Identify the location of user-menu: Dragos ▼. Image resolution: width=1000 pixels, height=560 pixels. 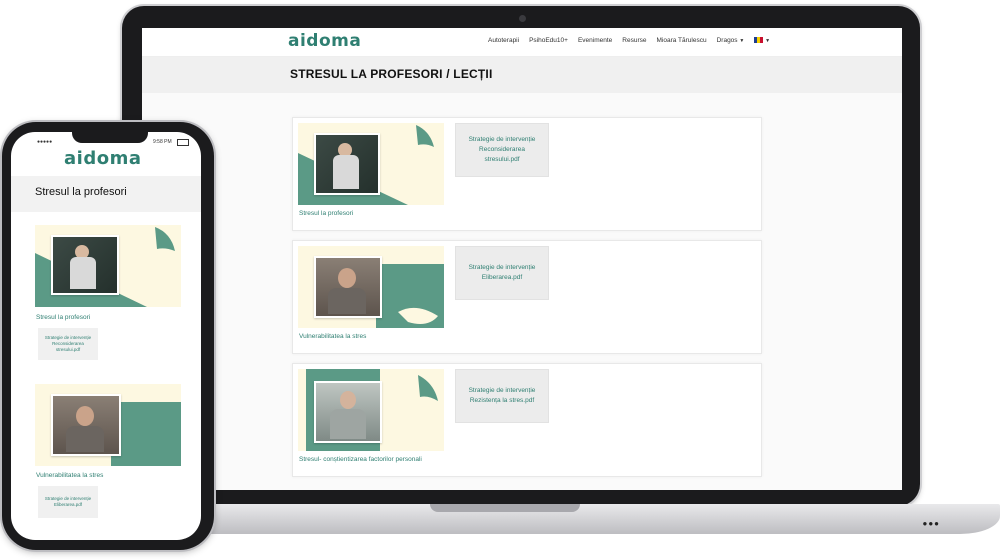
(731, 40).